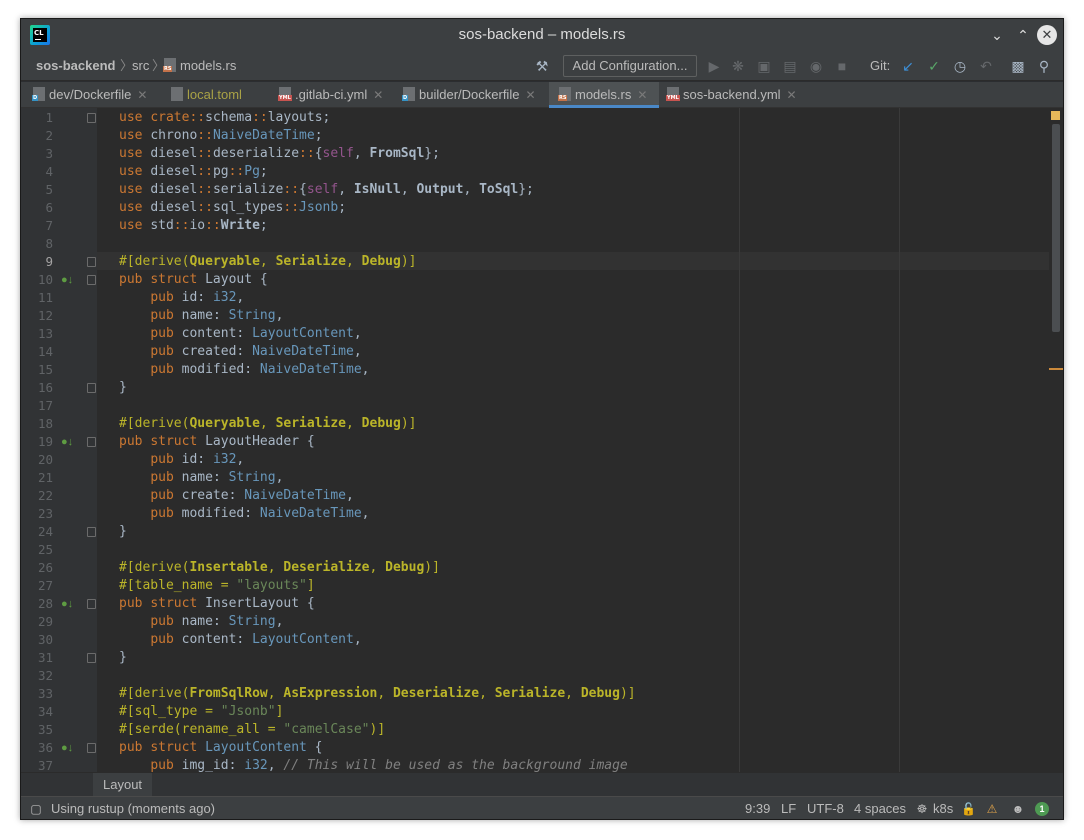 The width and height of the screenshot is (1084, 840). Describe the element at coordinates (133, 808) in the screenshot. I see `status-message: Using rustup (moments ago)` at that location.